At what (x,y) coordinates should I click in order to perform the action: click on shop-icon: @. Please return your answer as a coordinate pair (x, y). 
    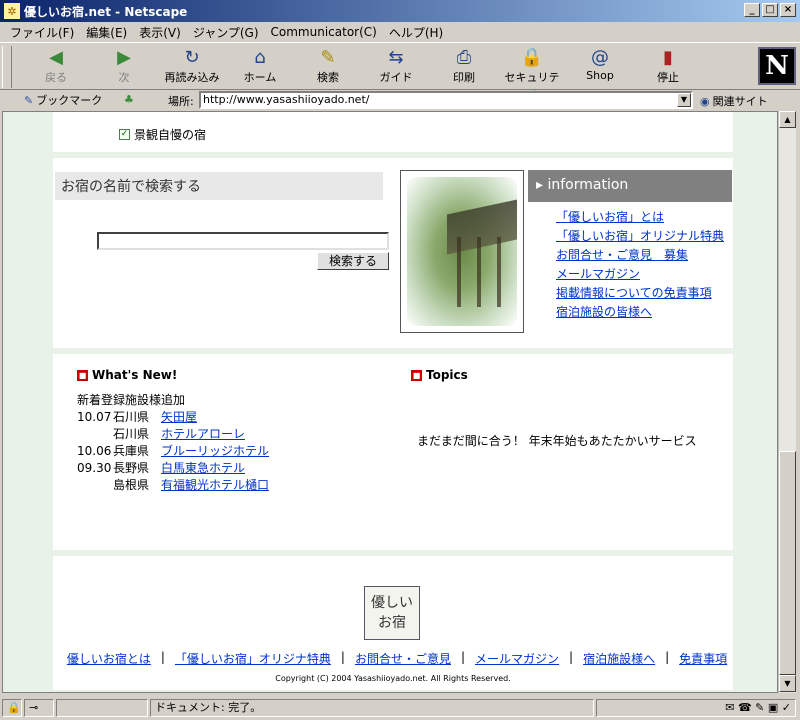
    Looking at the image, I should click on (600, 57).